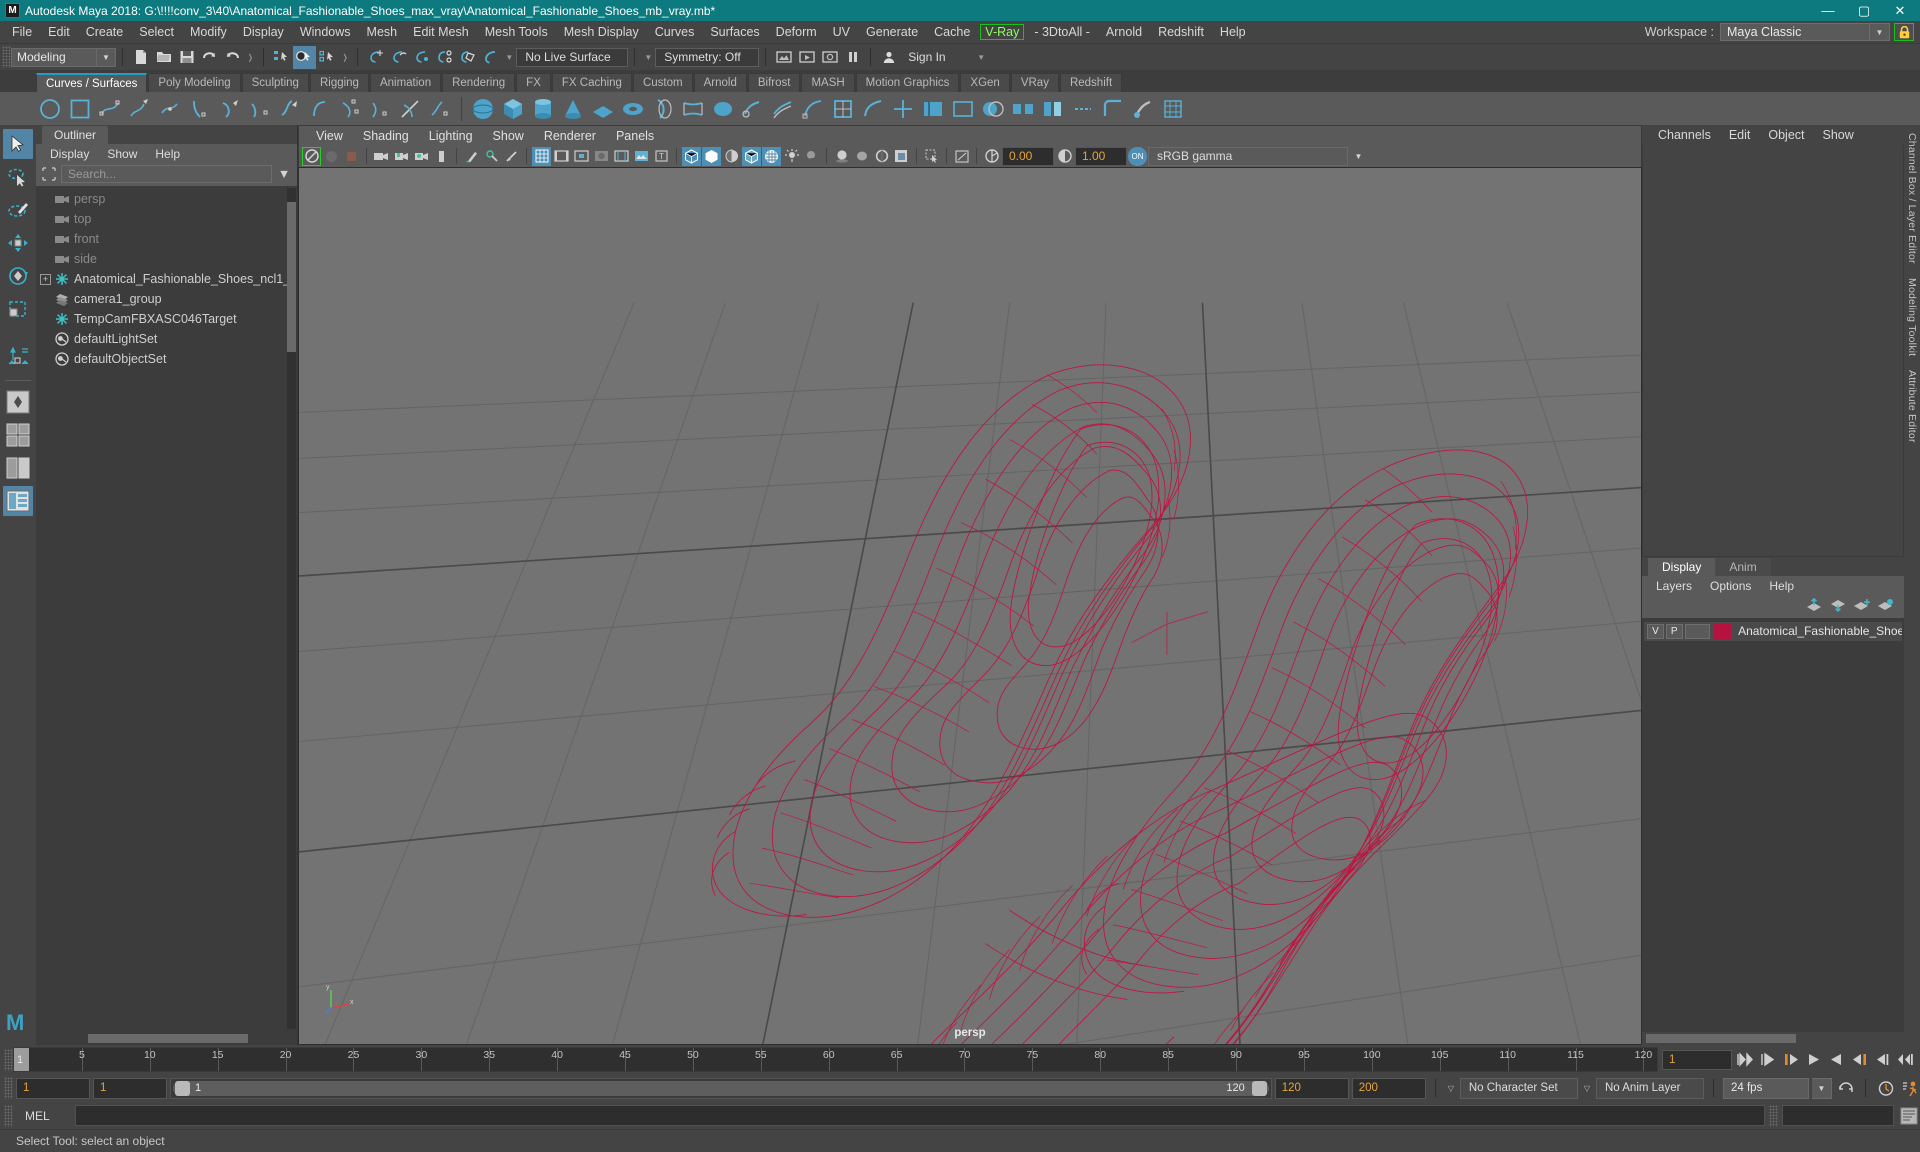 The width and height of the screenshot is (1920, 1152). What do you see at coordinates (182, 1088) in the screenshot?
I see `range-start-handle` at bounding box center [182, 1088].